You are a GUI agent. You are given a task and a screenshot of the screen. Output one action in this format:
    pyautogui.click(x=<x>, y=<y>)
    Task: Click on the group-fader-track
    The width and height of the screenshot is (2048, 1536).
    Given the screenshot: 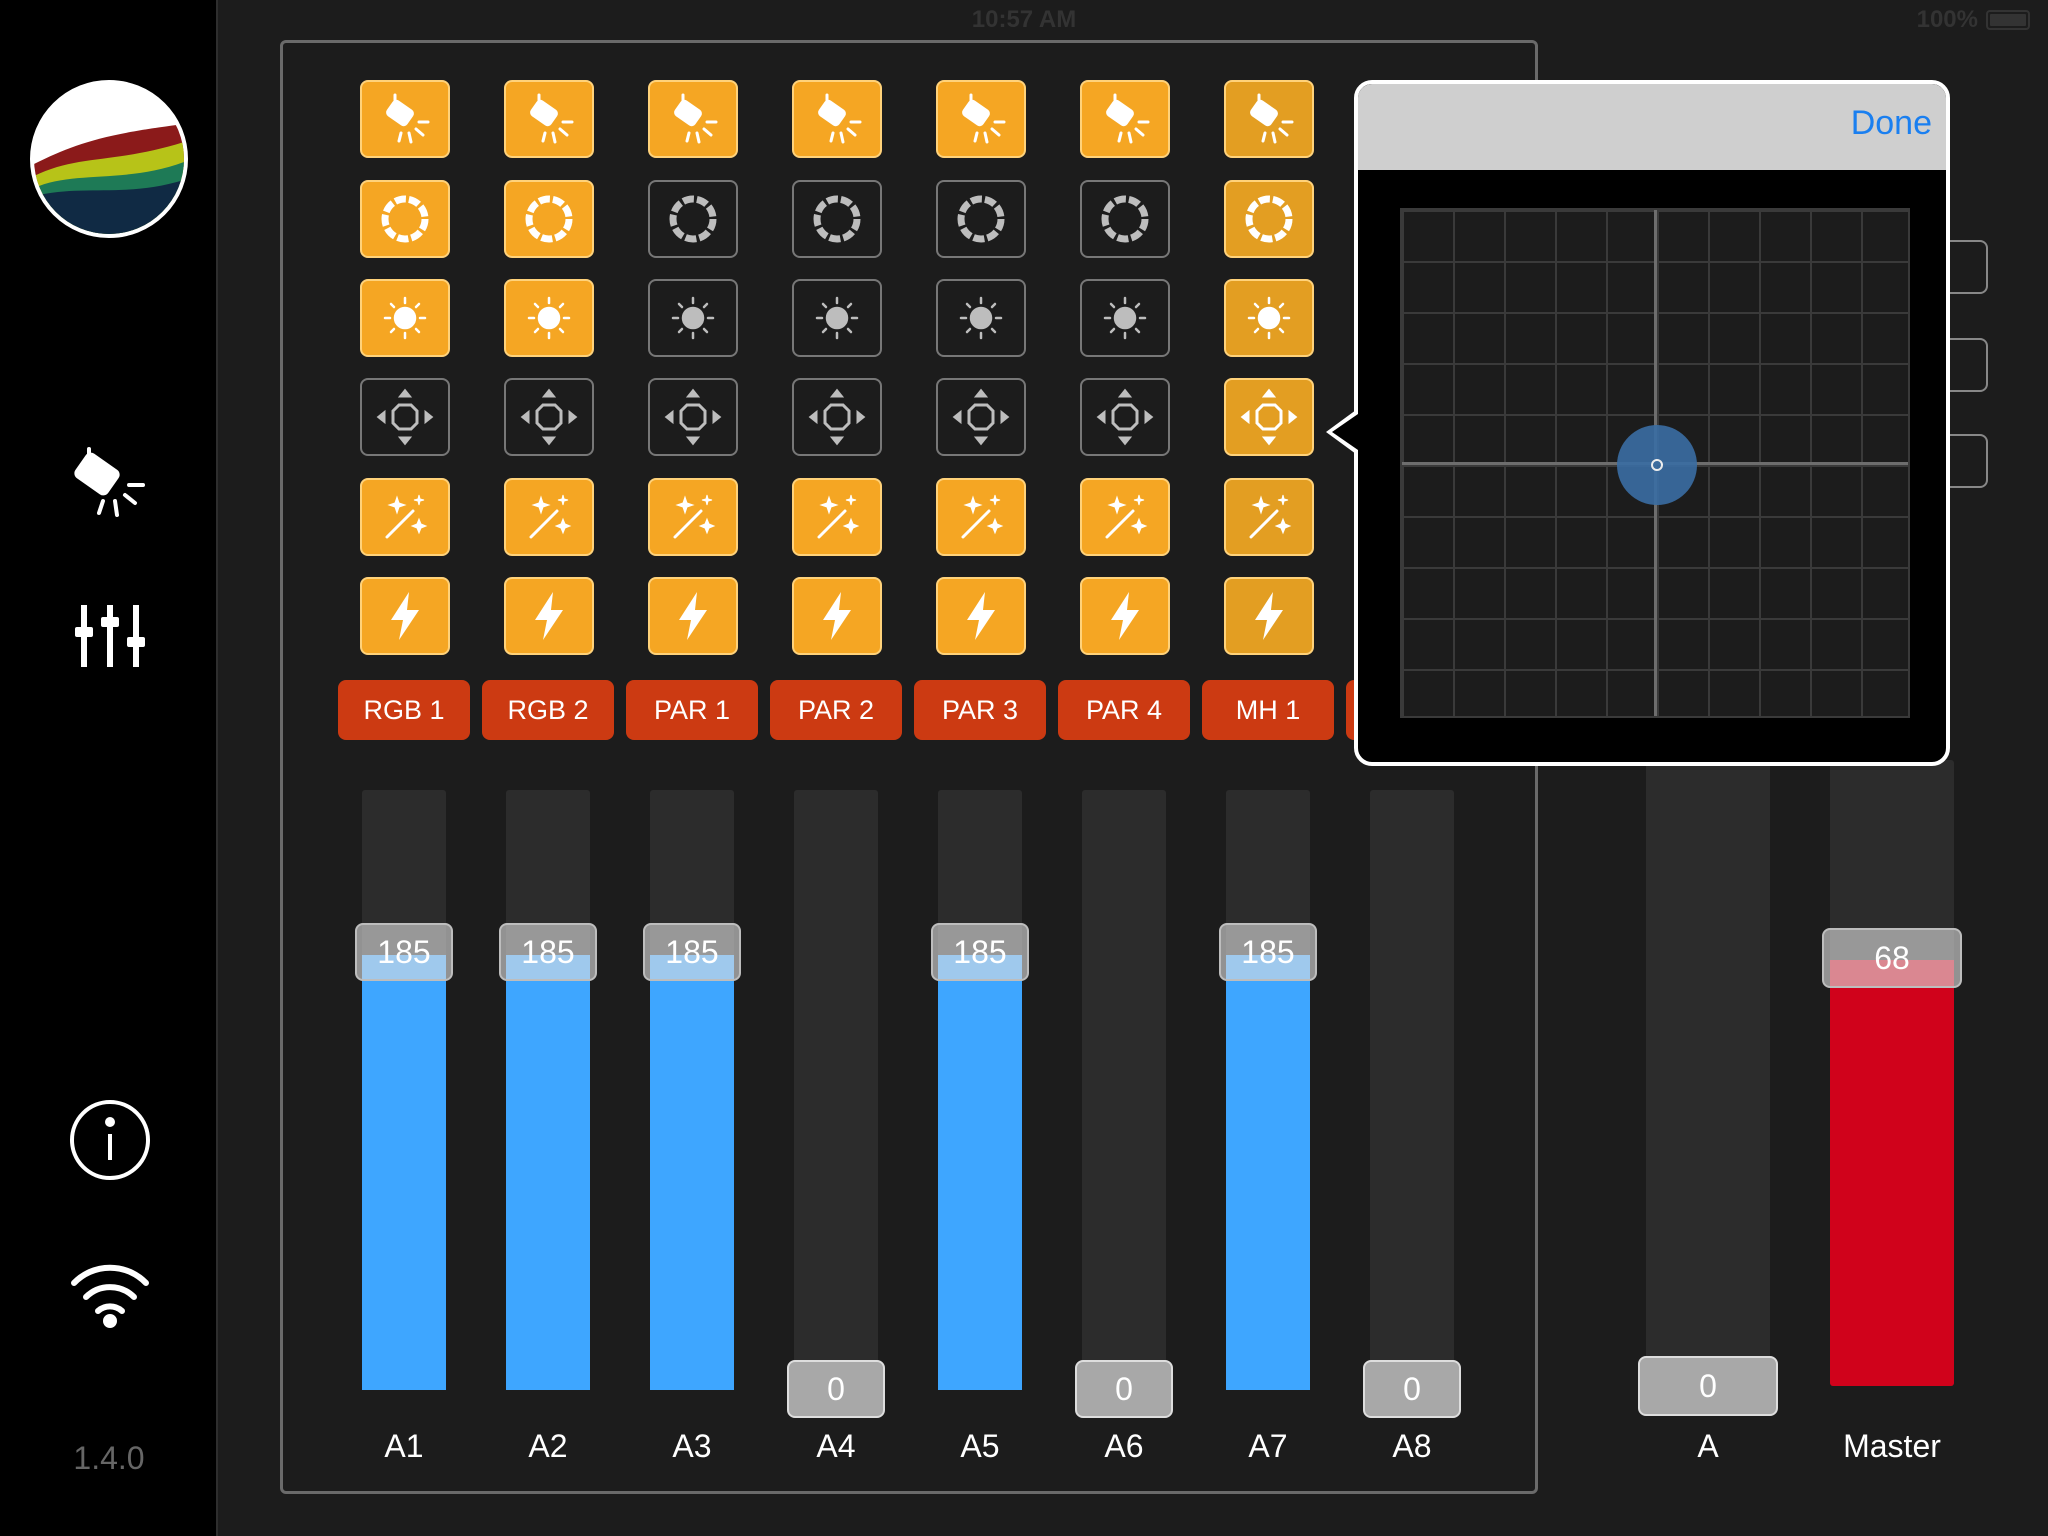 What is the action you would take?
    pyautogui.click(x=1708, y=1088)
    